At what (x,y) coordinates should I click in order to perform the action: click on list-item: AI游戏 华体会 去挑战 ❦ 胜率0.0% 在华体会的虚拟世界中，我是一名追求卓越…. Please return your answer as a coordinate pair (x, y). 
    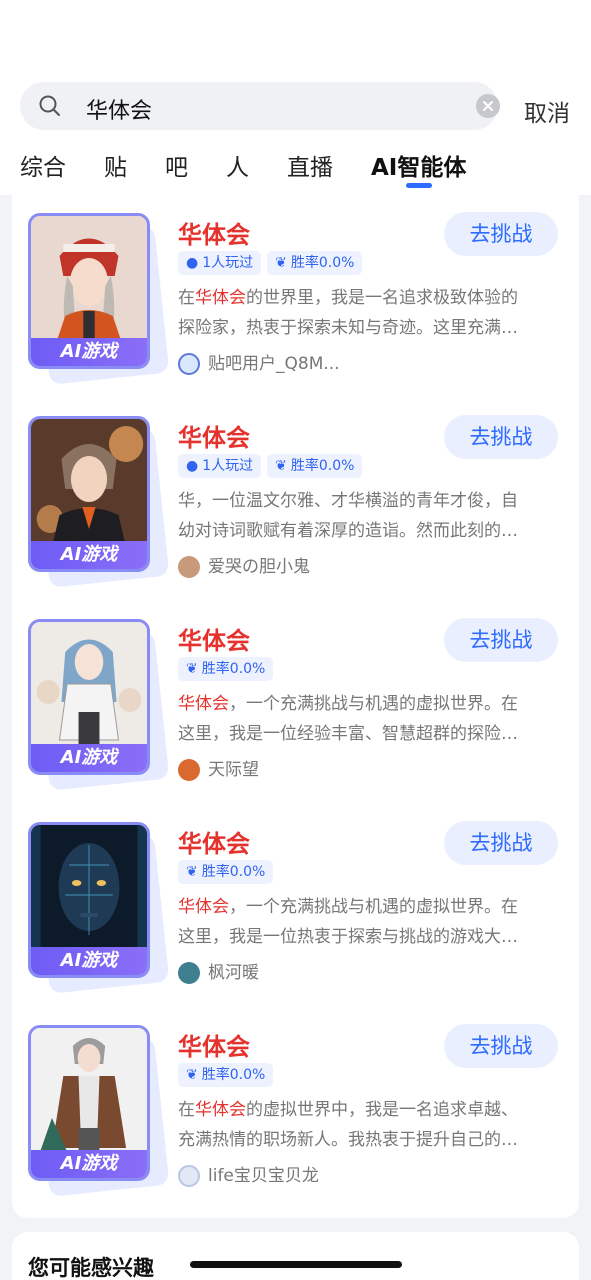
    Looking at the image, I should click on (295, 1102).